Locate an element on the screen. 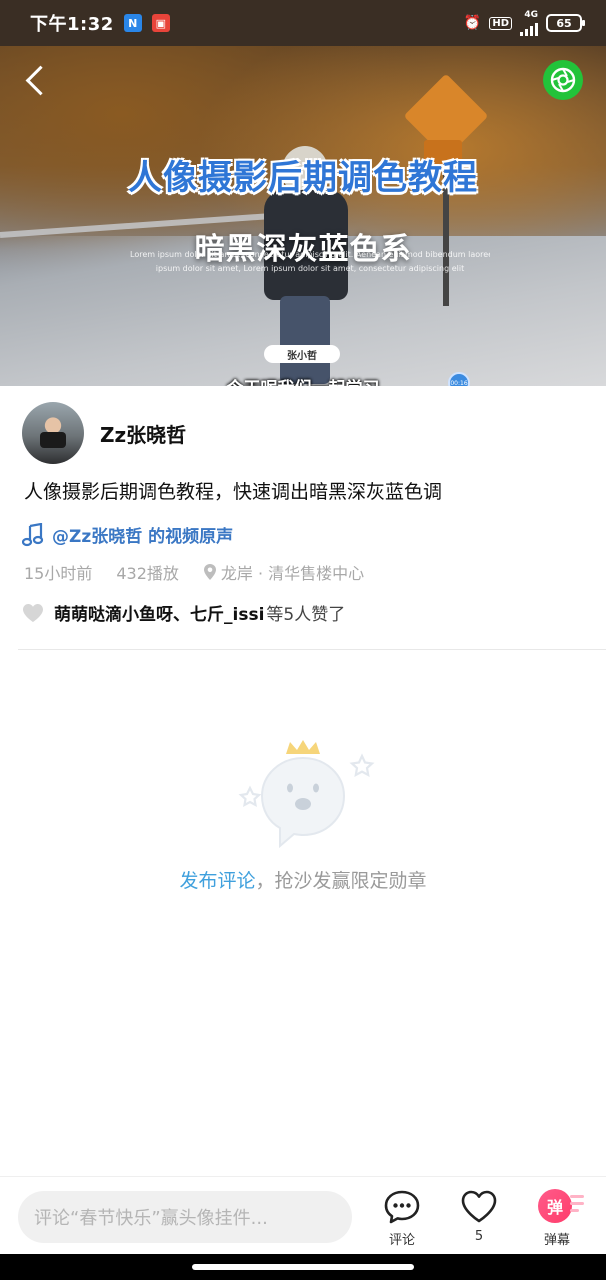 This screenshot has height=1280, width=606. video-caption: 今天呢我们一起学习 is located at coordinates (303, 380).